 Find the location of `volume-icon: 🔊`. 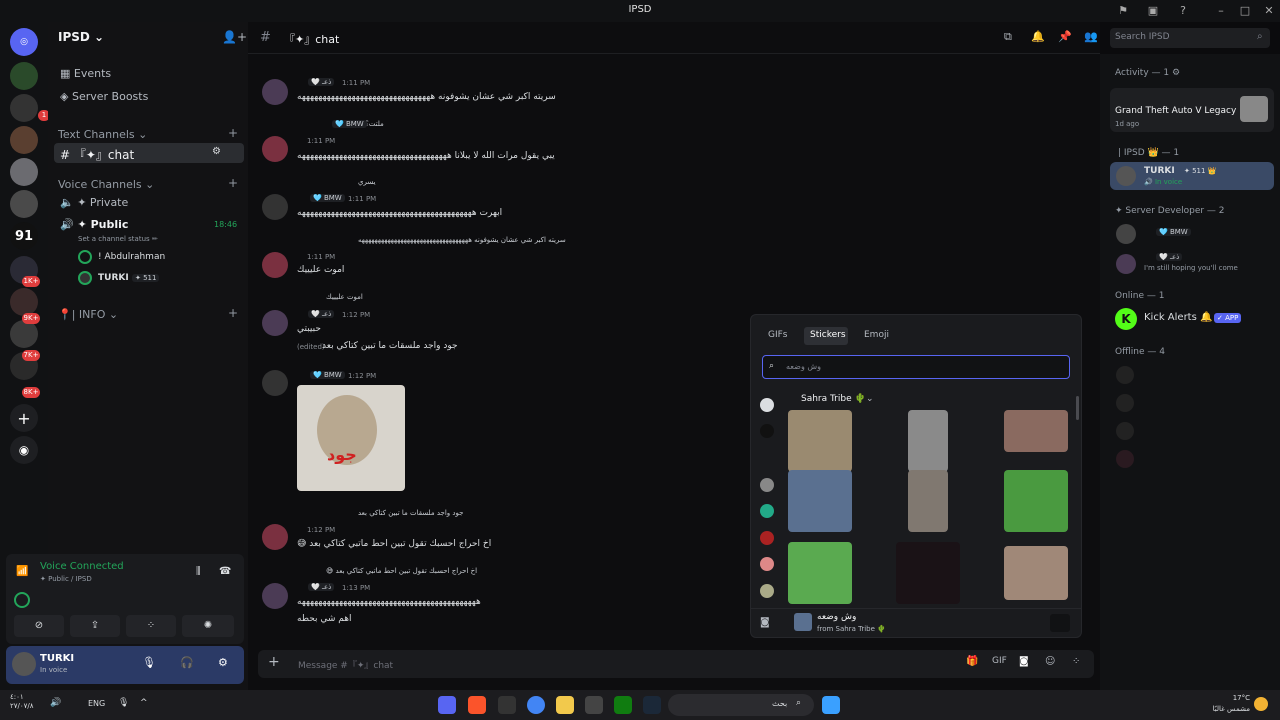

volume-icon: 🔊 is located at coordinates (55, 703).